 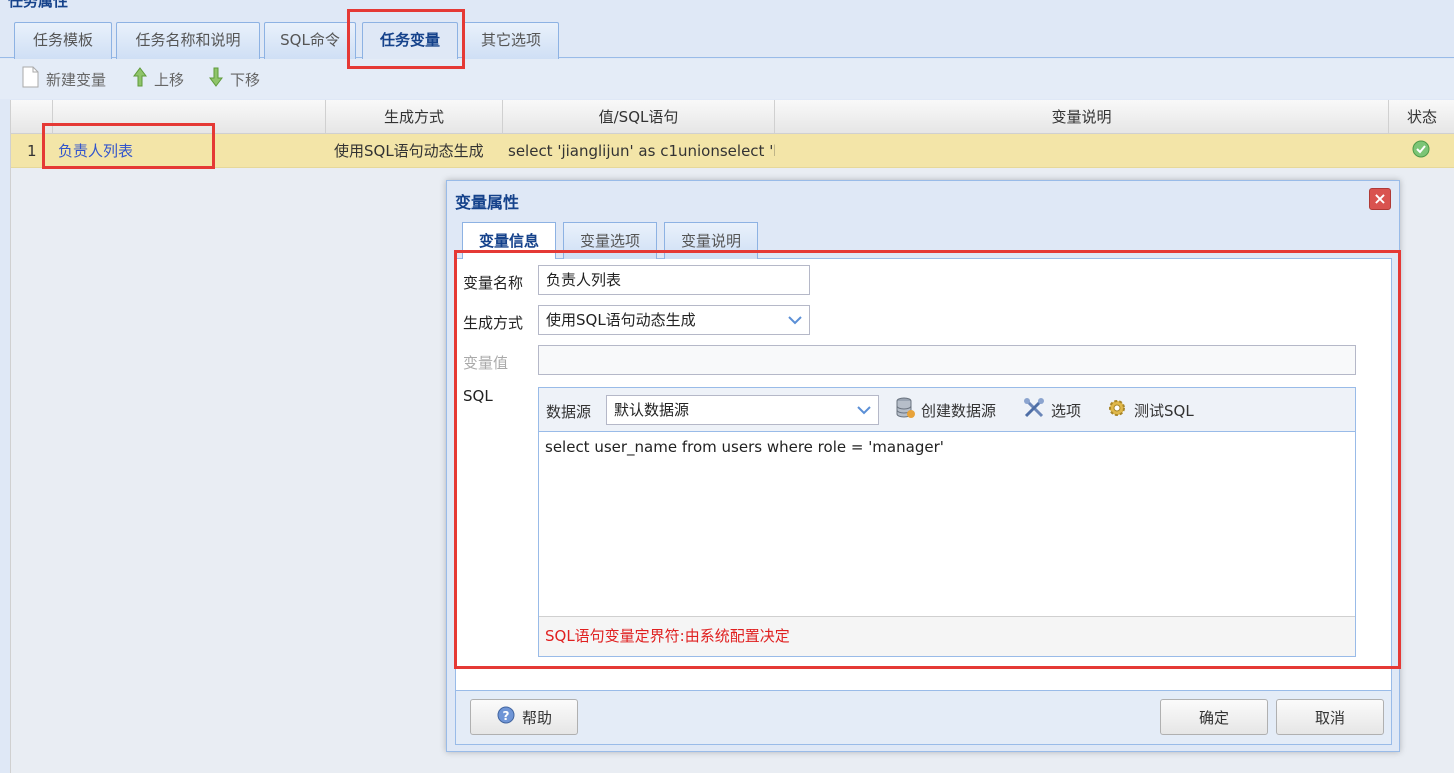 I want to click on dialog-tabbar: 变量信息 变量选项 变量说明, so click(x=923, y=239).